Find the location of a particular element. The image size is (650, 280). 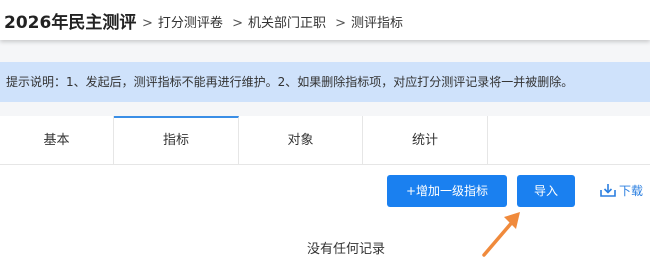

breadcrumb-item-score-paper: 打分测评卷 is located at coordinates (190, 23).